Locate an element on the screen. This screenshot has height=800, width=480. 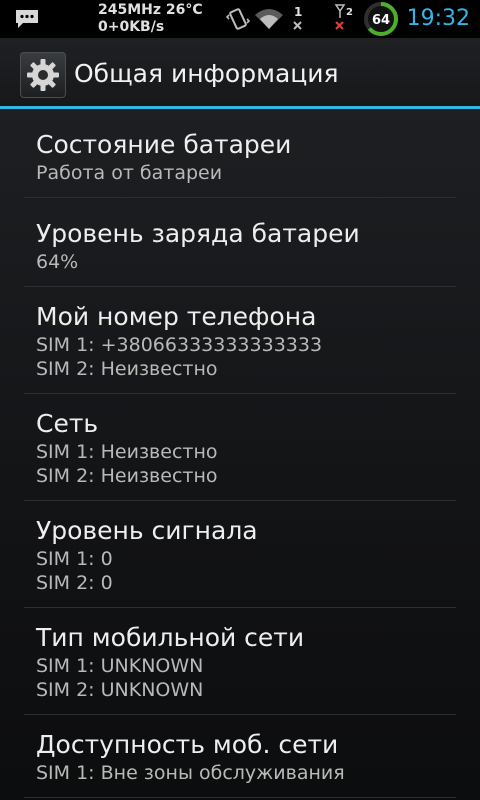
pref-summary-sim1: SIM 1: Неизвестно is located at coordinates (127, 452).